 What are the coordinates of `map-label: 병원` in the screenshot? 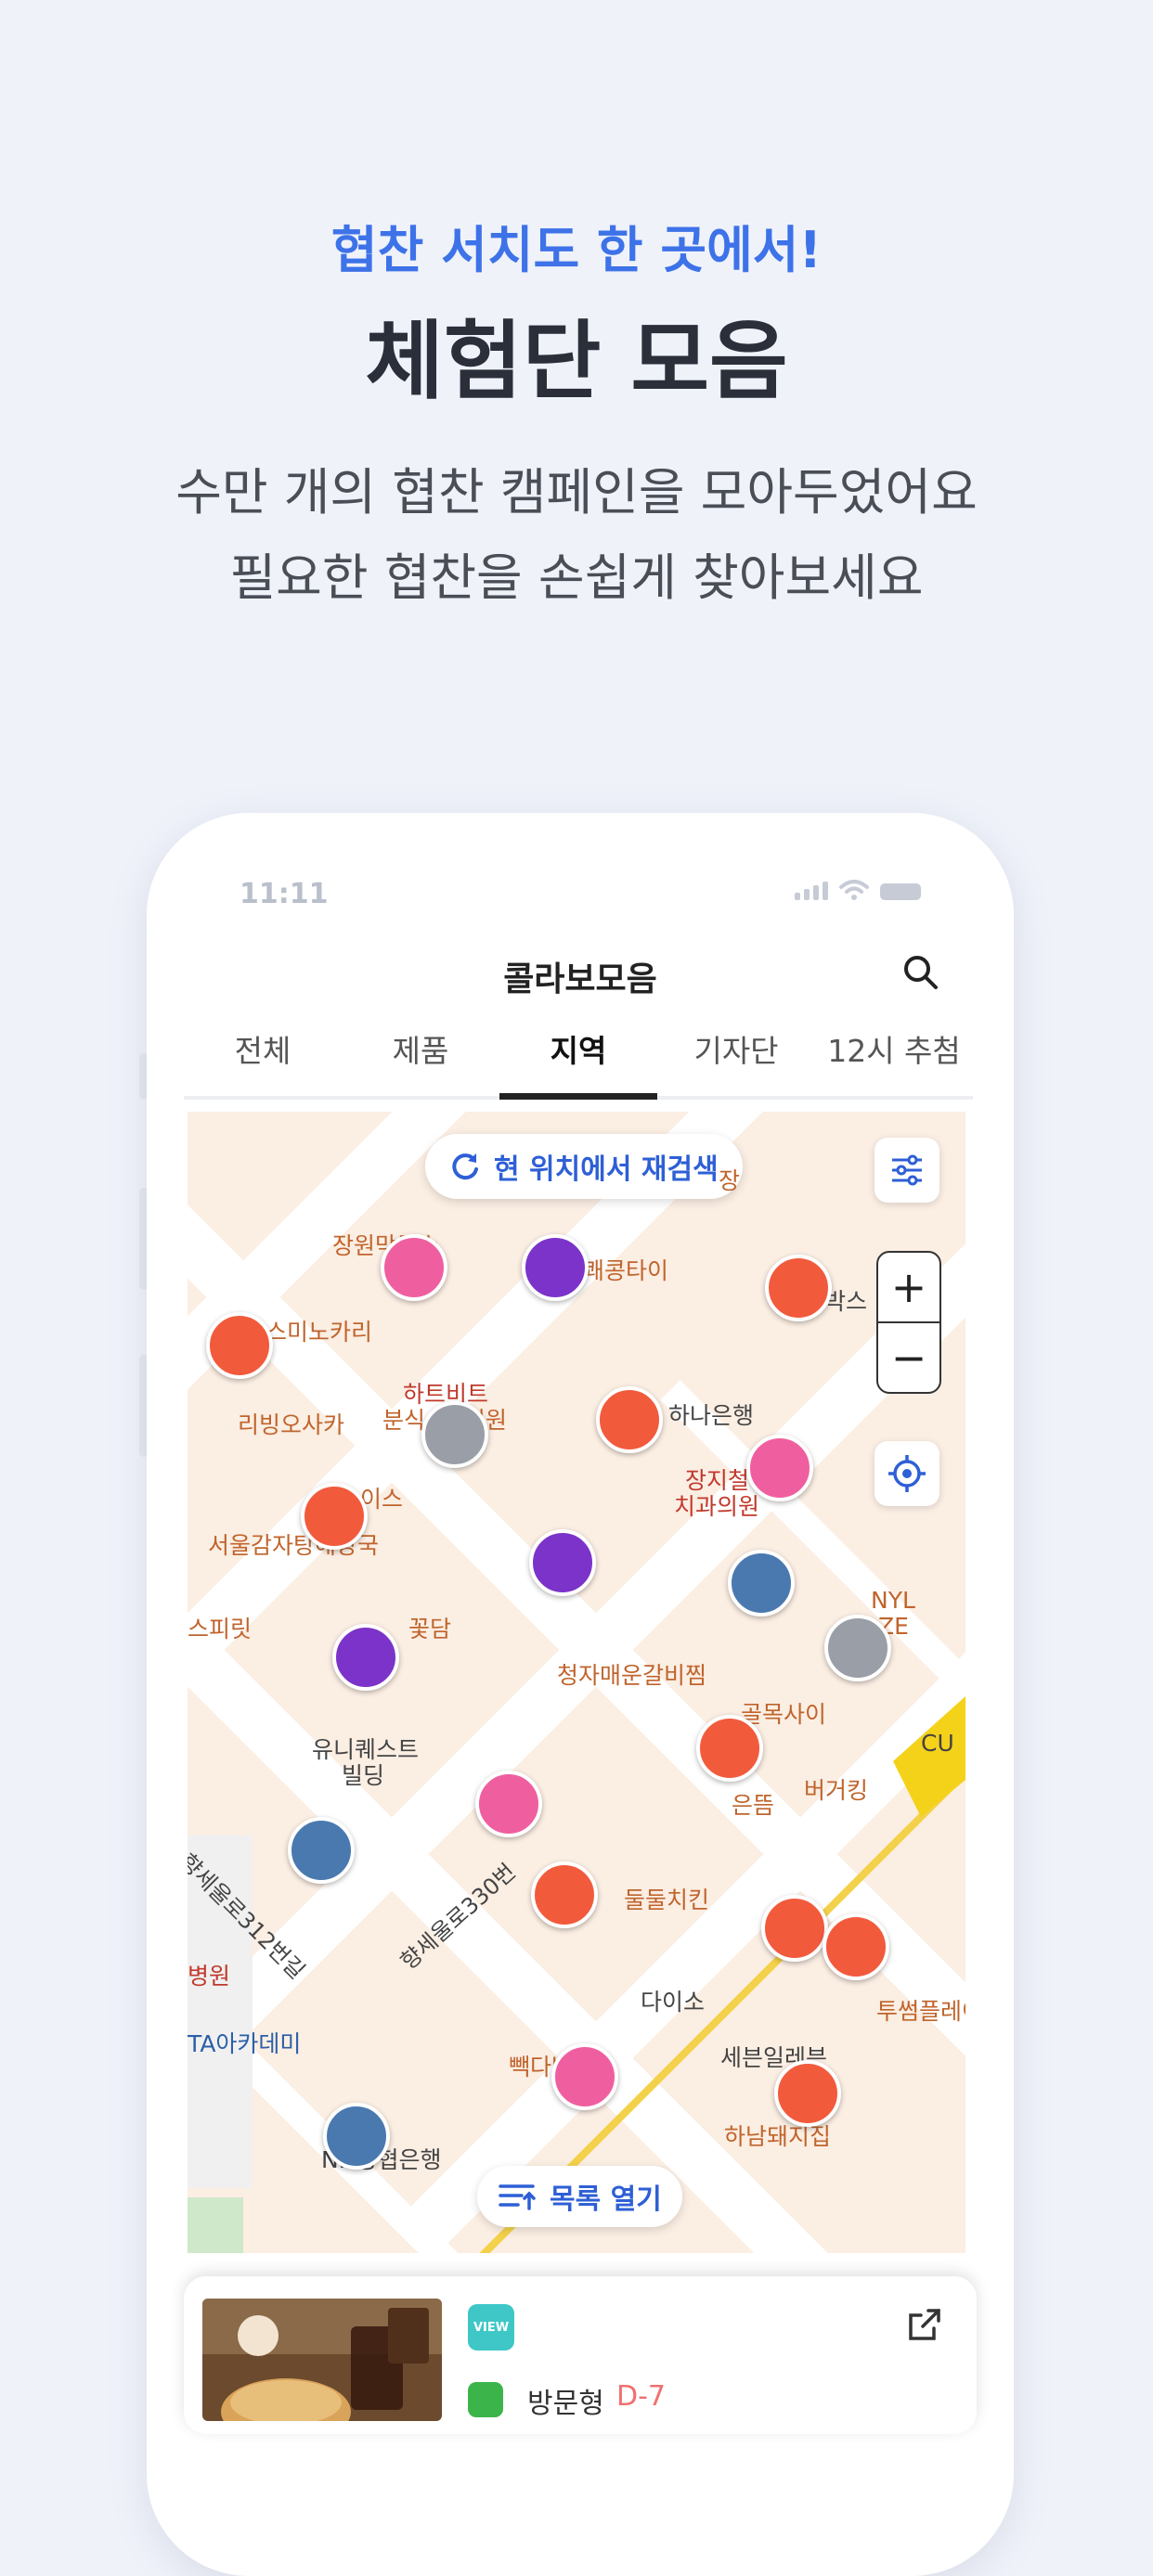 It's located at (209, 1977).